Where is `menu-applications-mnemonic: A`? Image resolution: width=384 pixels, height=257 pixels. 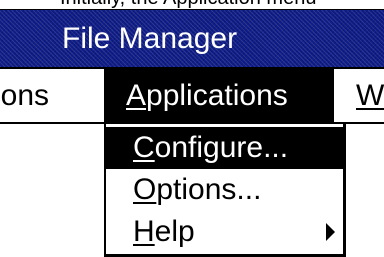 menu-applications-mnemonic: A is located at coordinates (136, 95).